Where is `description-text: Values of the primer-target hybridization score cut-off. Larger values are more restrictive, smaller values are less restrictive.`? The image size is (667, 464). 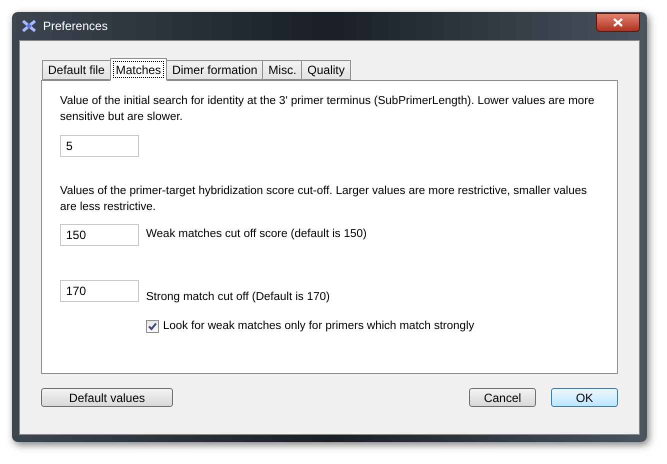
description-text: Values of the primer-target hybridization score cut-off. Larger values are more restrictive, smaller values are less restrictive. is located at coordinates (324, 199).